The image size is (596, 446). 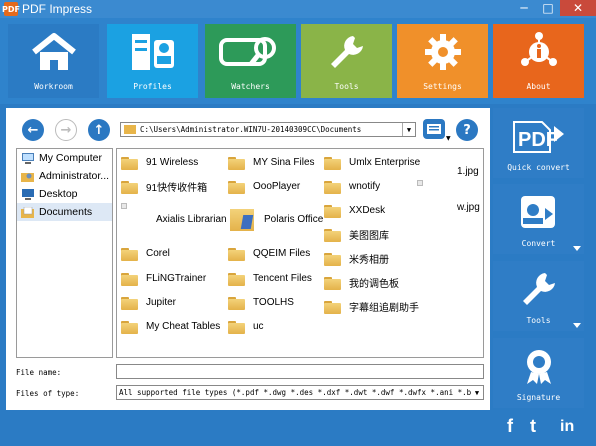 What do you see at coordinates (163, 278) in the screenshot?
I see `file-item: FLiNGTrainer` at bounding box center [163, 278].